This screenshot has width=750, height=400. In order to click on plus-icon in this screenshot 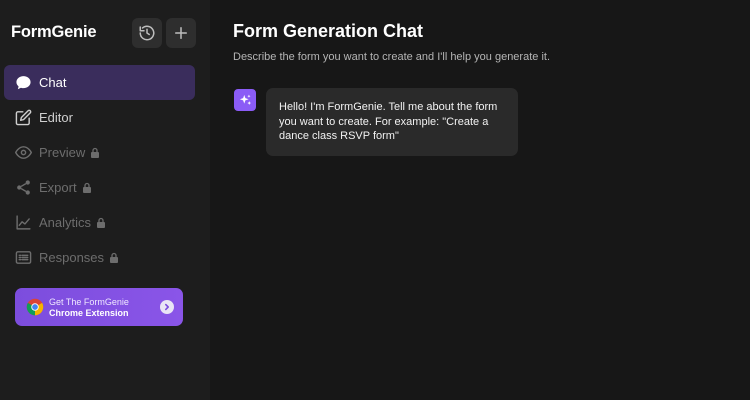, I will do `click(181, 33)`.